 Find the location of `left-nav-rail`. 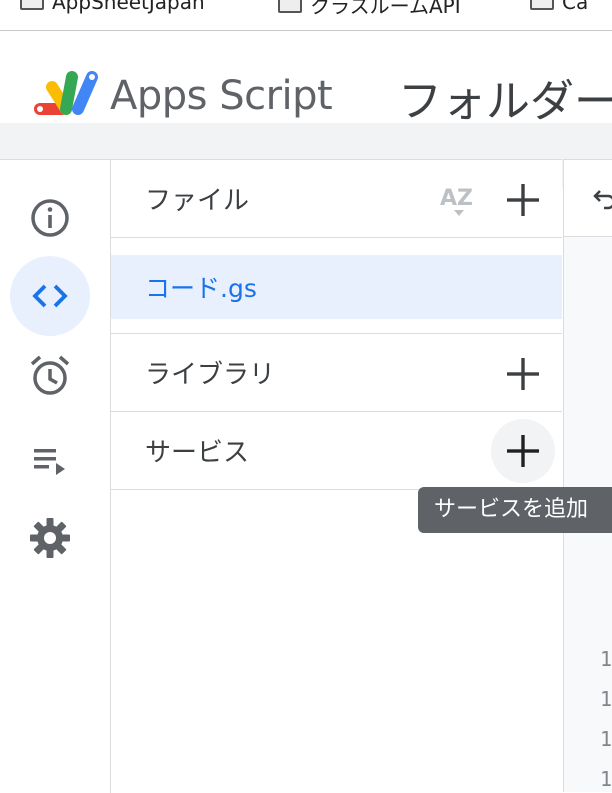

left-nav-rail is located at coordinates (55, 476).